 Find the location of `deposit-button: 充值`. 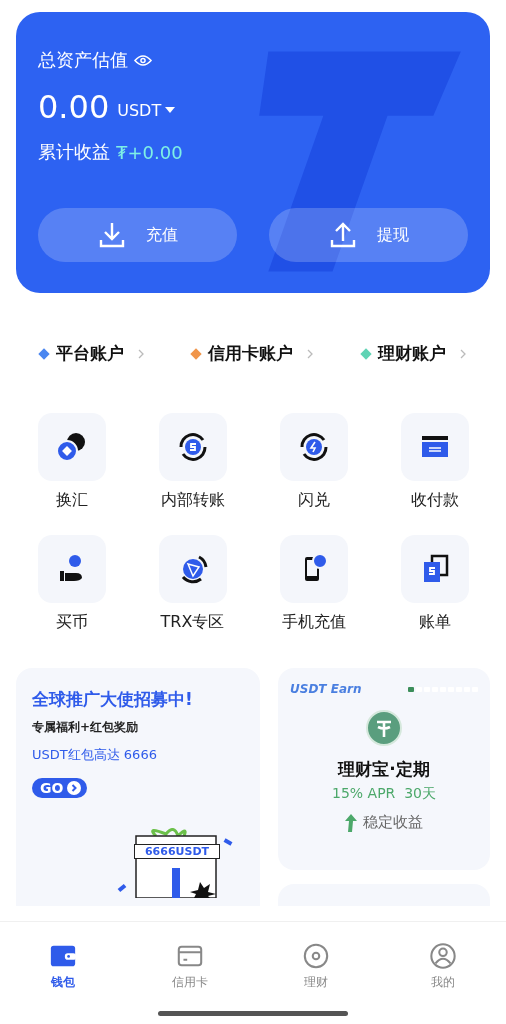

deposit-button: 充值 is located at coordinates (137, 235).